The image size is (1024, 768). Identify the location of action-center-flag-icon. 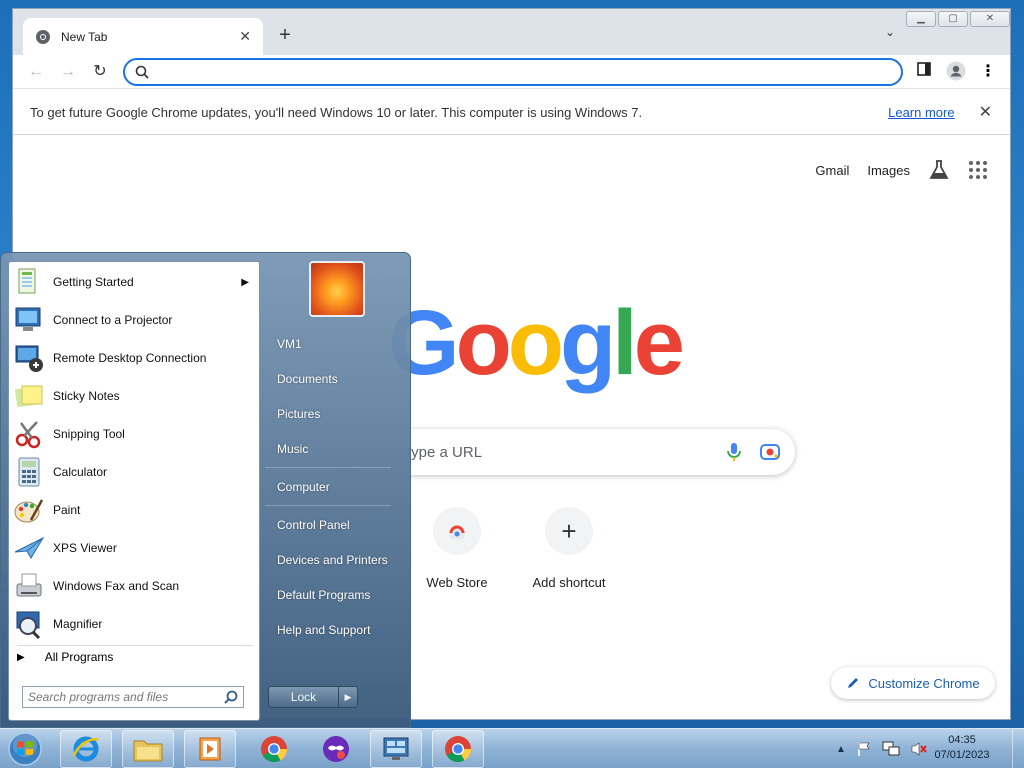
(864, 749).